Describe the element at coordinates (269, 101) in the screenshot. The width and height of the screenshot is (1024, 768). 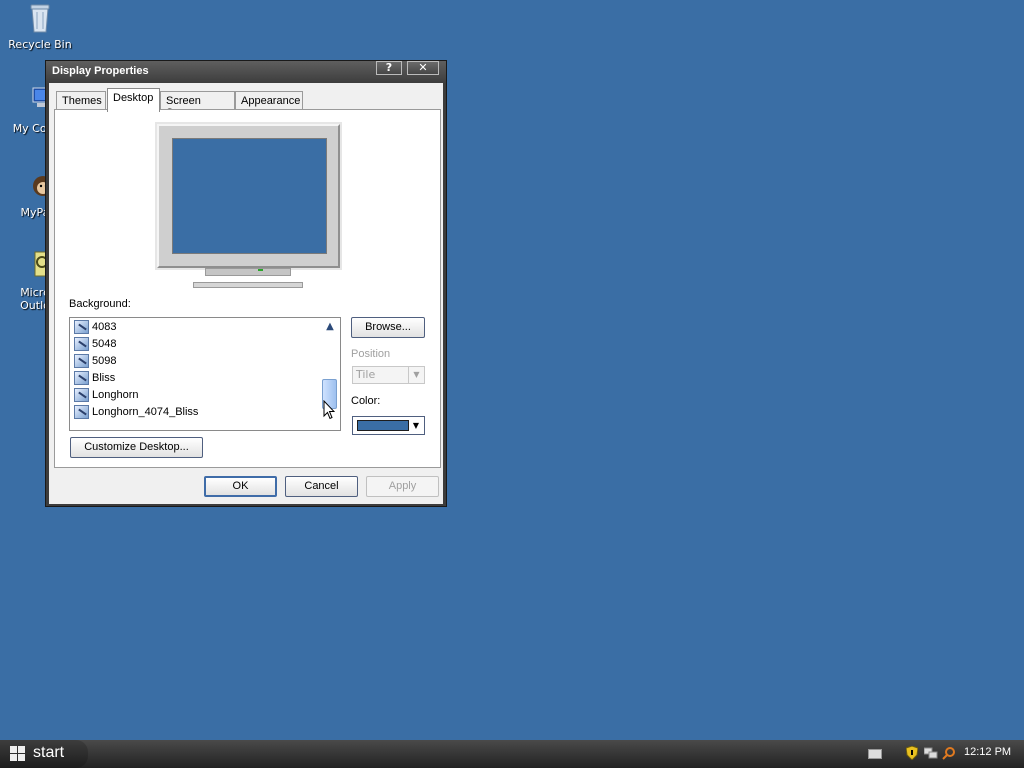
I see `tab-appearance: Appearance` at that location.